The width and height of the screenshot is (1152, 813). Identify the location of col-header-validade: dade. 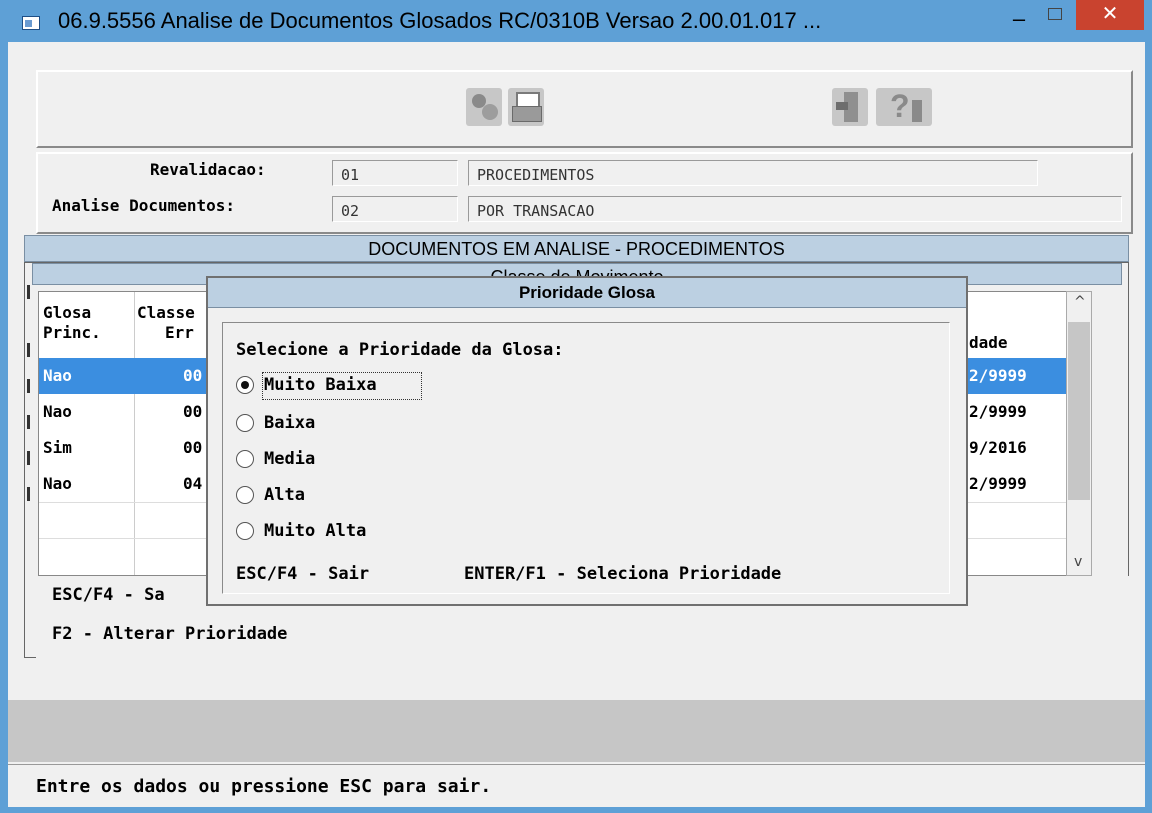
(988, 342).